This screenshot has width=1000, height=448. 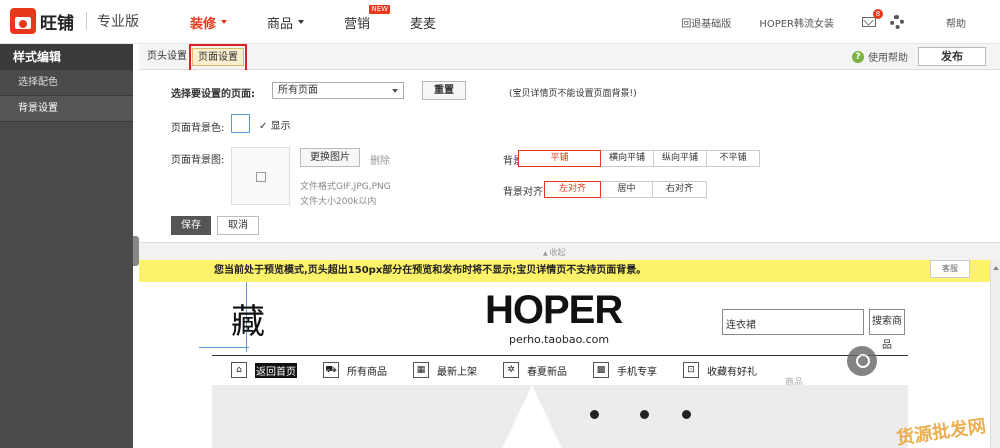 I want to click on mail-icon: 8, so click(x=872, y=18).